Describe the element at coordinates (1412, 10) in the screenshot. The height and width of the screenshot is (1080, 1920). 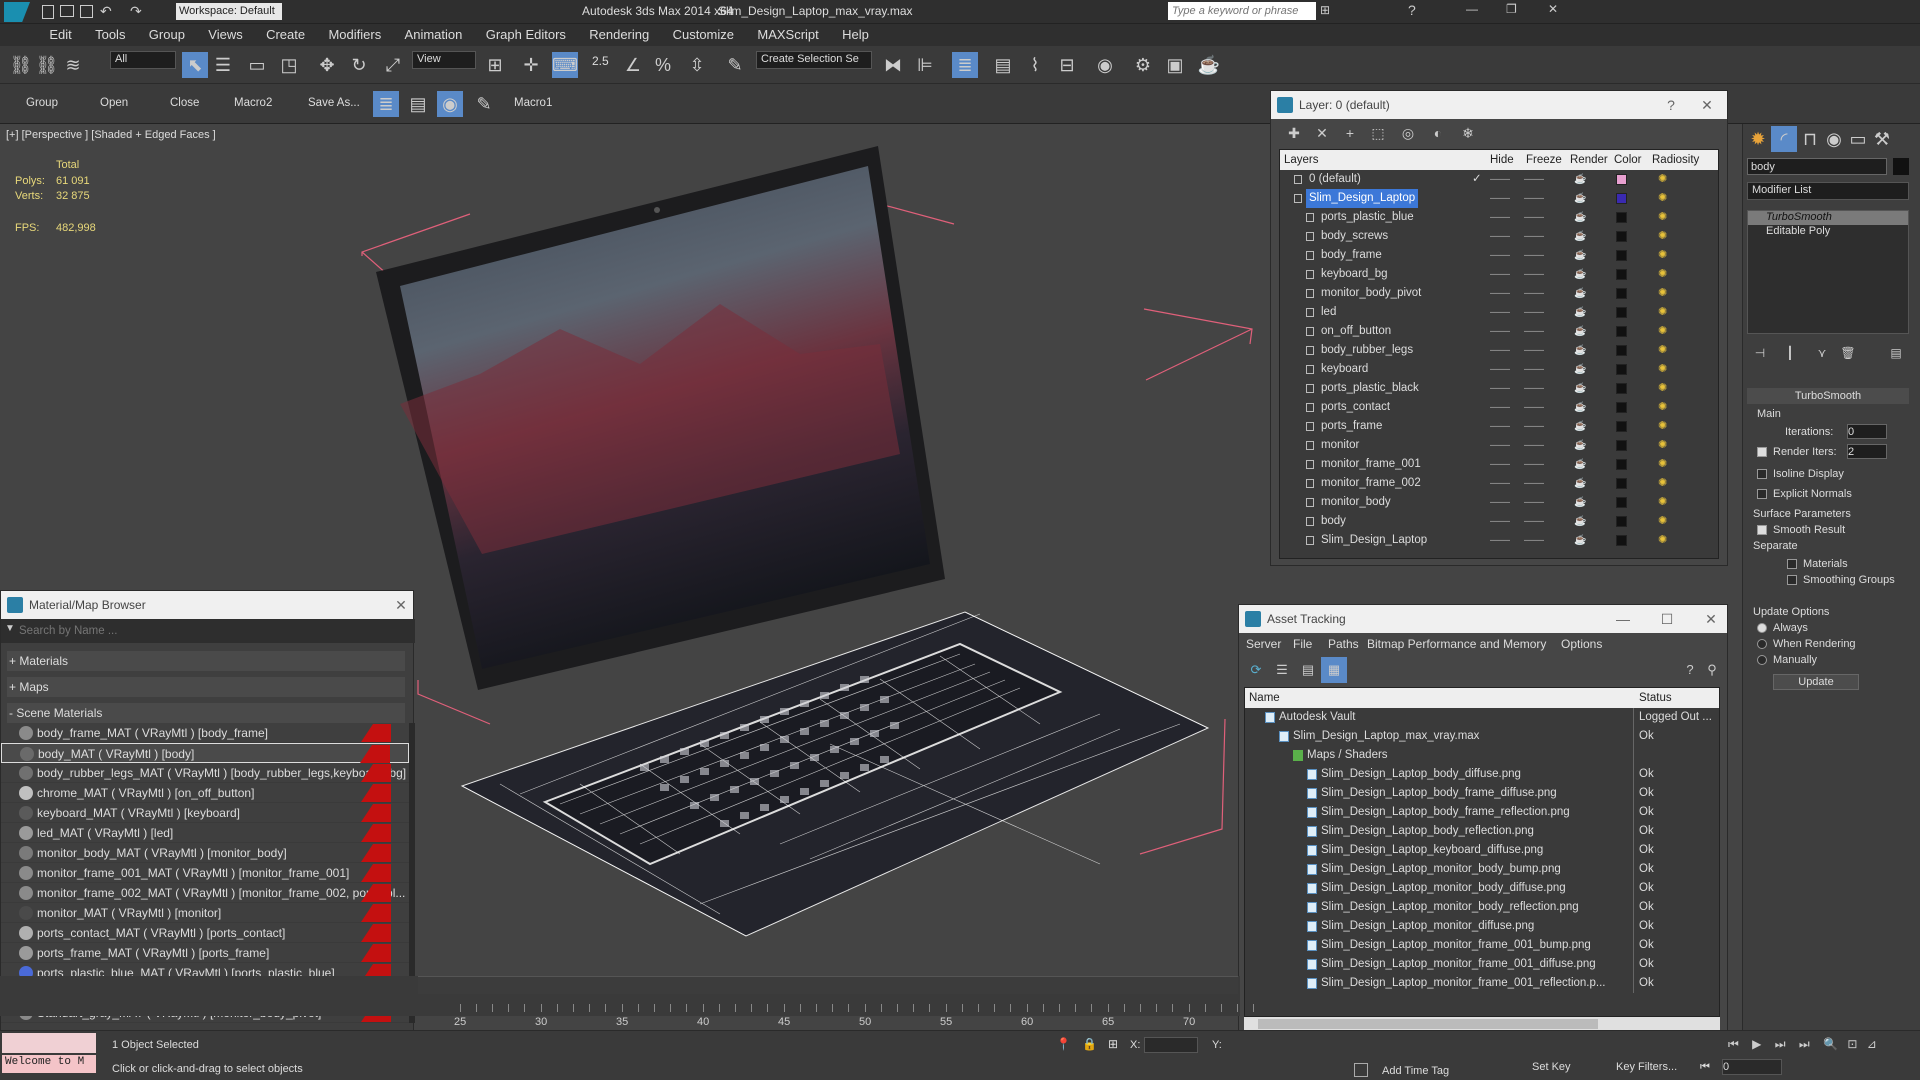
I see `help-icon: ?` at that location.